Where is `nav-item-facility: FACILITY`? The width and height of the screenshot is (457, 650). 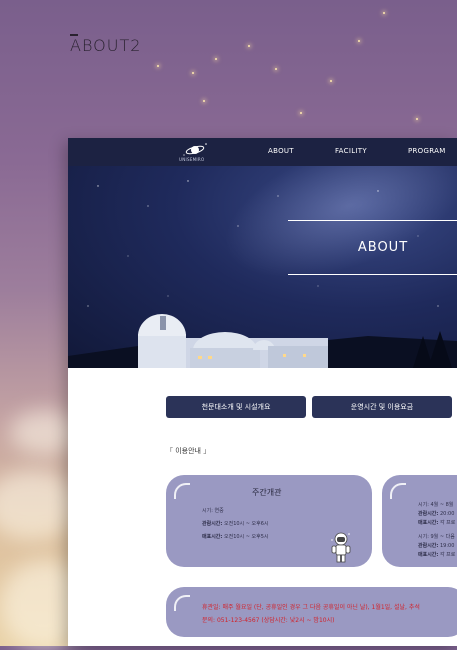
nav-item-facility: FACILITY is located at coordinates (351, 151).